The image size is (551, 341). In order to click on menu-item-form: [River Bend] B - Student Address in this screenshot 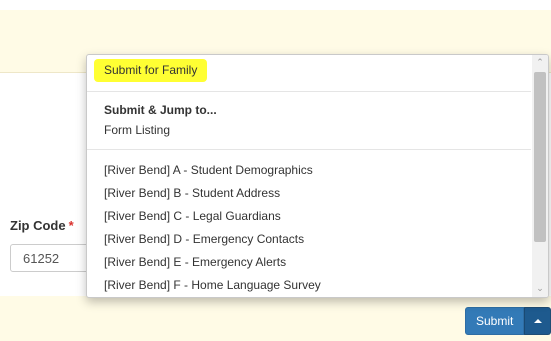, I will do `click(204, 193)`.